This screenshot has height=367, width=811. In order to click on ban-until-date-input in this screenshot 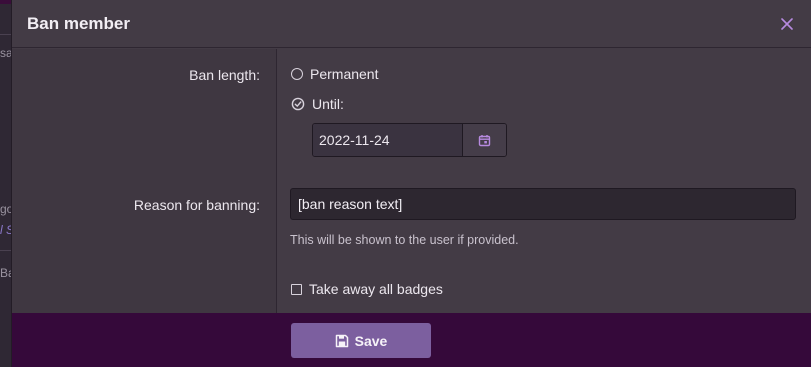, I will do `click(388, 140)`.